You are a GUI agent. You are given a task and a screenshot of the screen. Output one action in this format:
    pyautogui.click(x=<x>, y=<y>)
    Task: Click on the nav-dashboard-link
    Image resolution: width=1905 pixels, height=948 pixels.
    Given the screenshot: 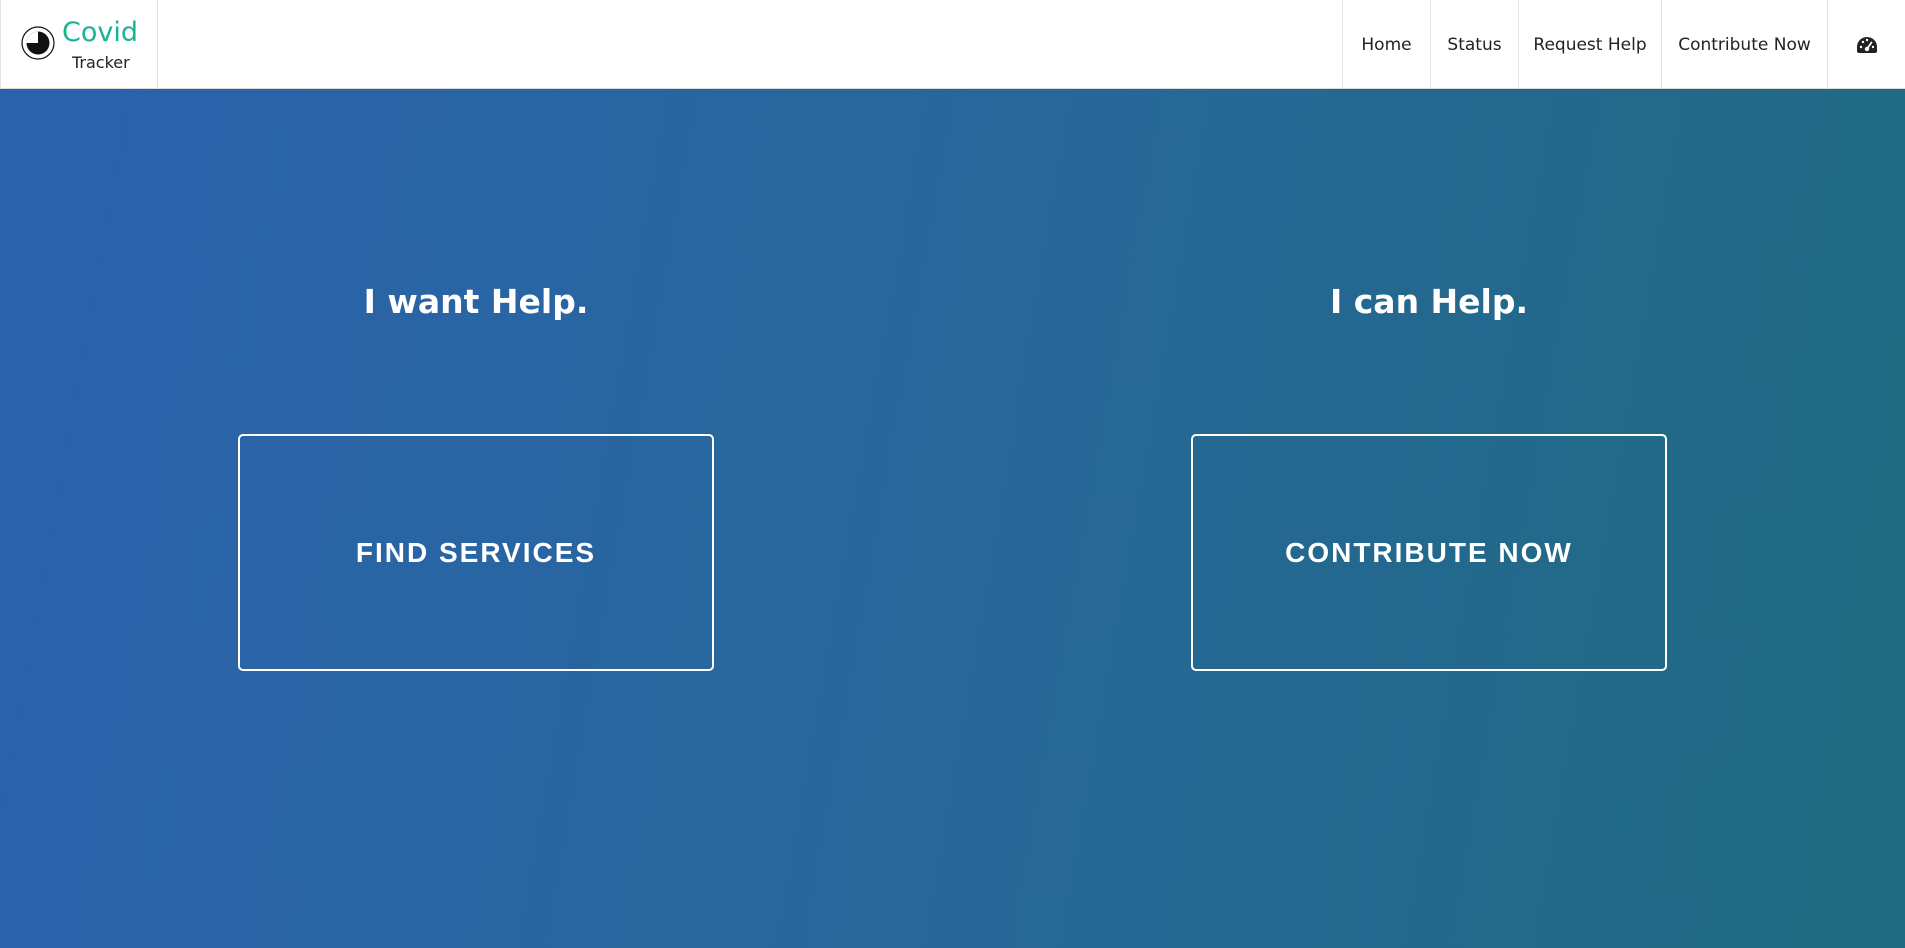 What is the action you would take?
    pyautogui.click(x=1866, y=44)
    